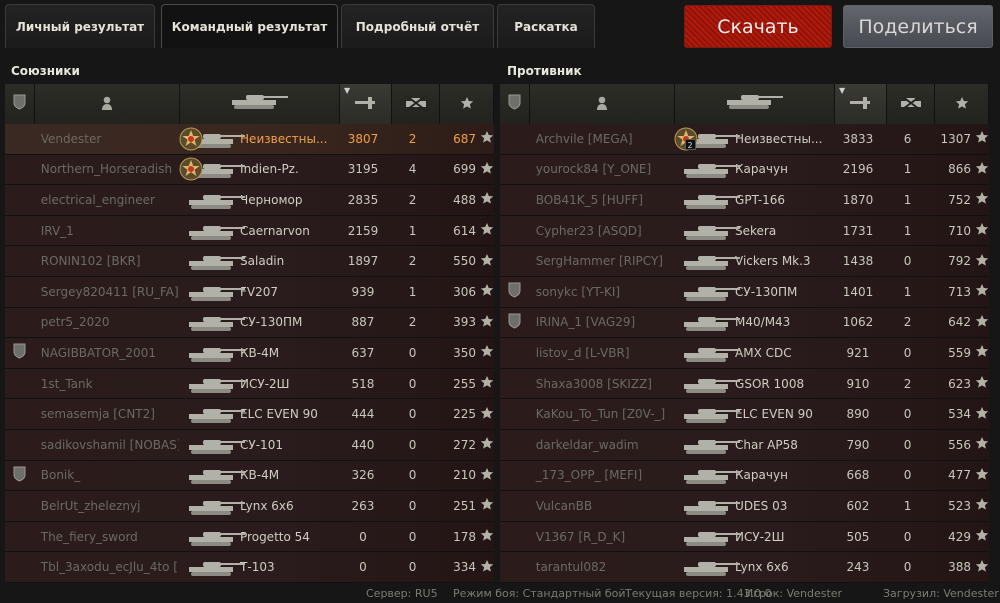 The height and width of the screenshot is (603, 1000). Describe the element at coordinates (249, 292) in the screenshot. I see `table-row: Sergey820411 [RU_FA] FV207 939 1 306` at that location.